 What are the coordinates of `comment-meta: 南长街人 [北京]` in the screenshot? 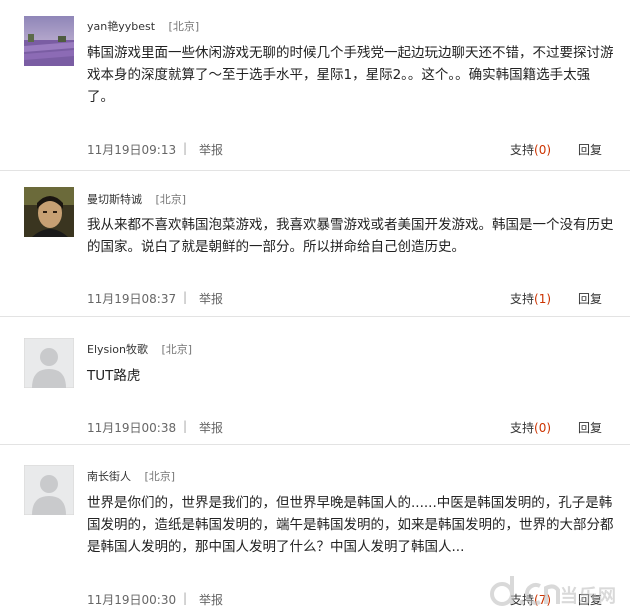 It's located at (131, 476).